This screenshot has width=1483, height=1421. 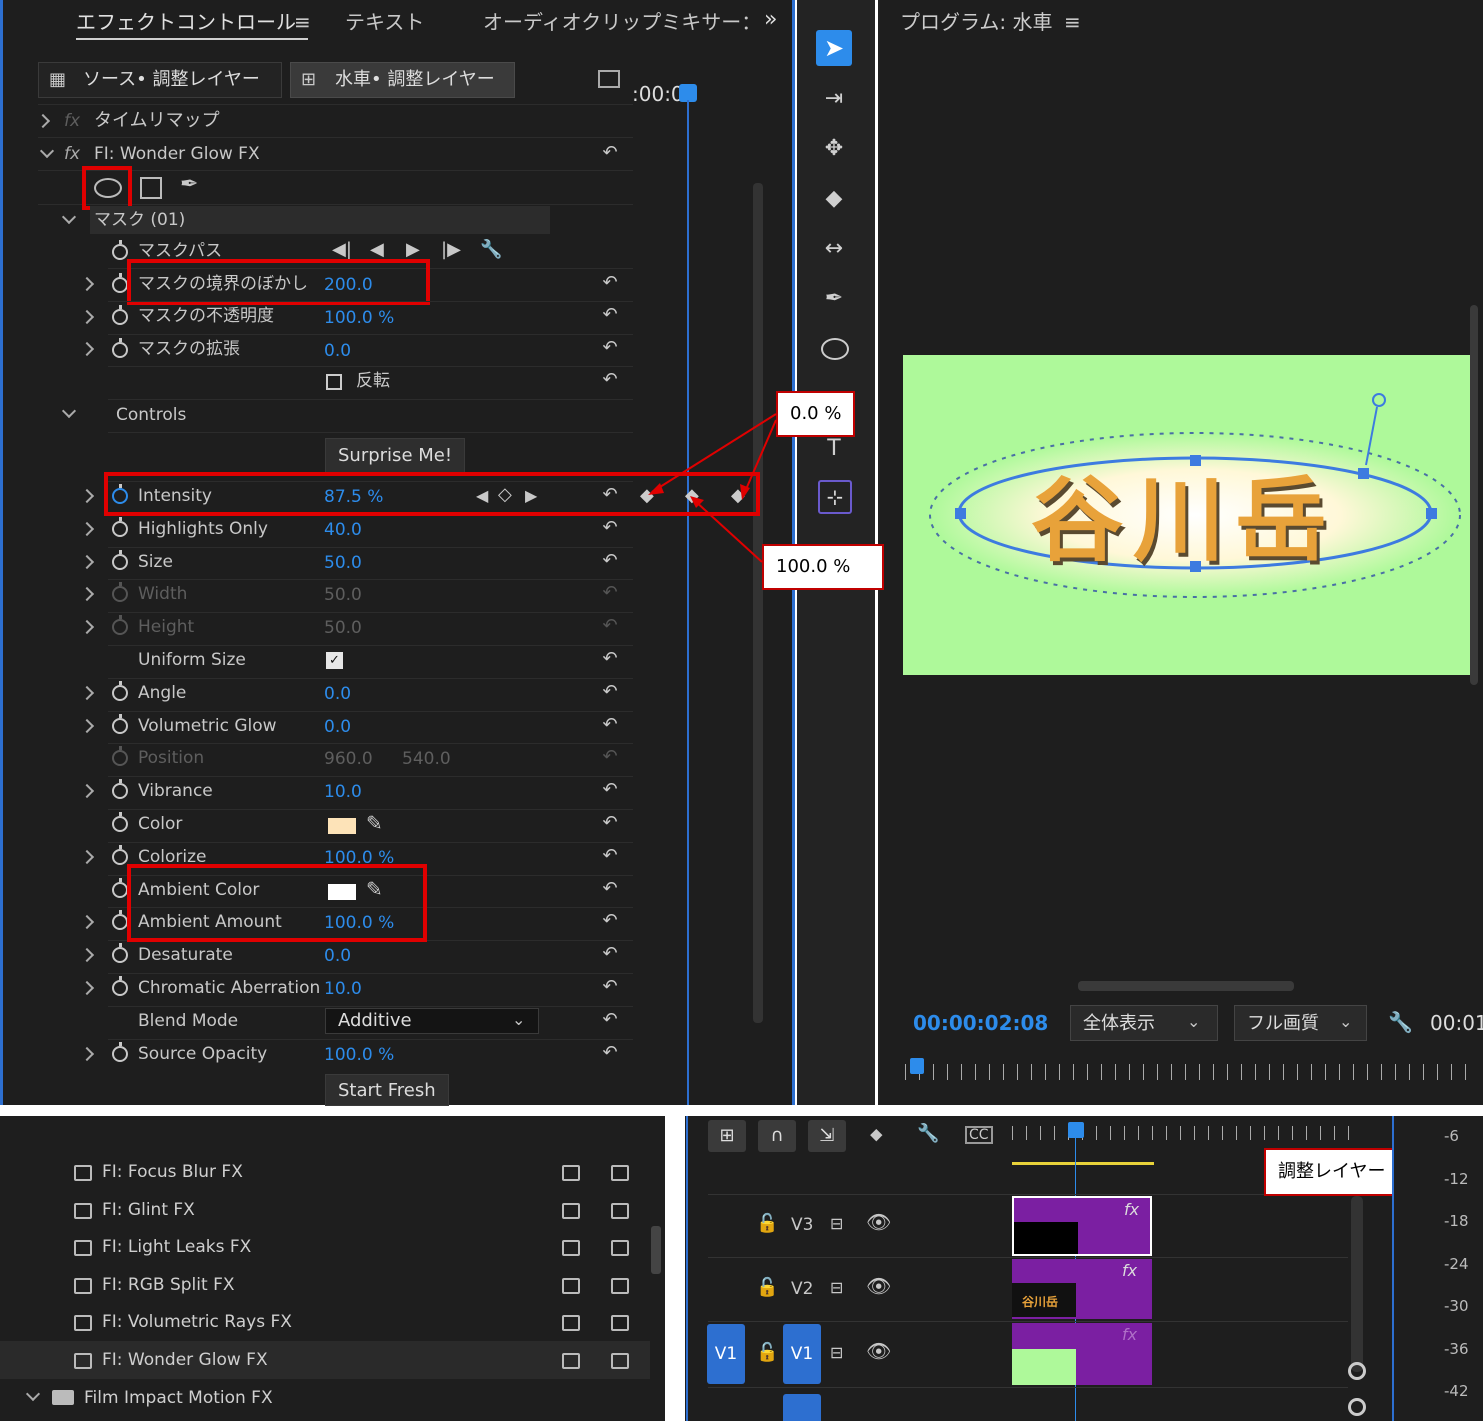 What do you see at coordinates (348, 759) in the screenshot?
I see `param-value: 960.0` at bounding box center [348, 759].